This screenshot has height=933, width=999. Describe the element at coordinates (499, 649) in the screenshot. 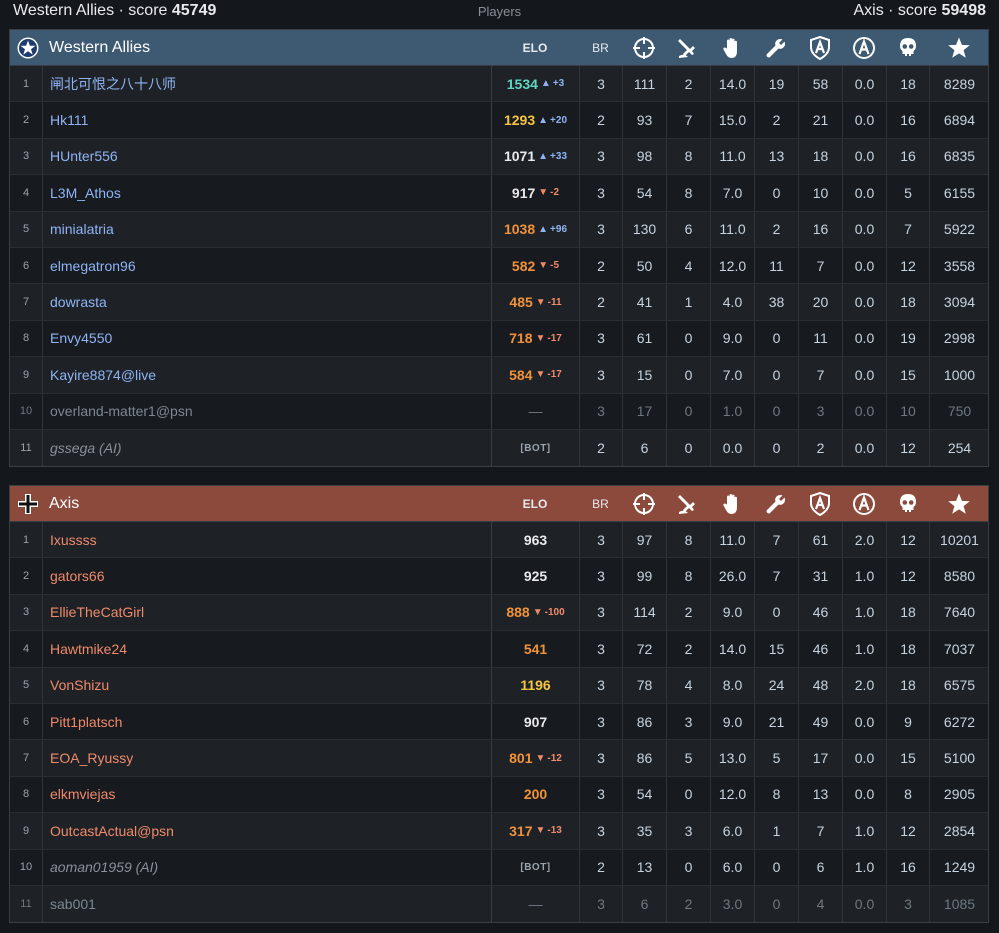

I see `player-row: 4 Hawtmike24 541 3 72 2 14.0 15 46 1.0 18 7037` at that location.